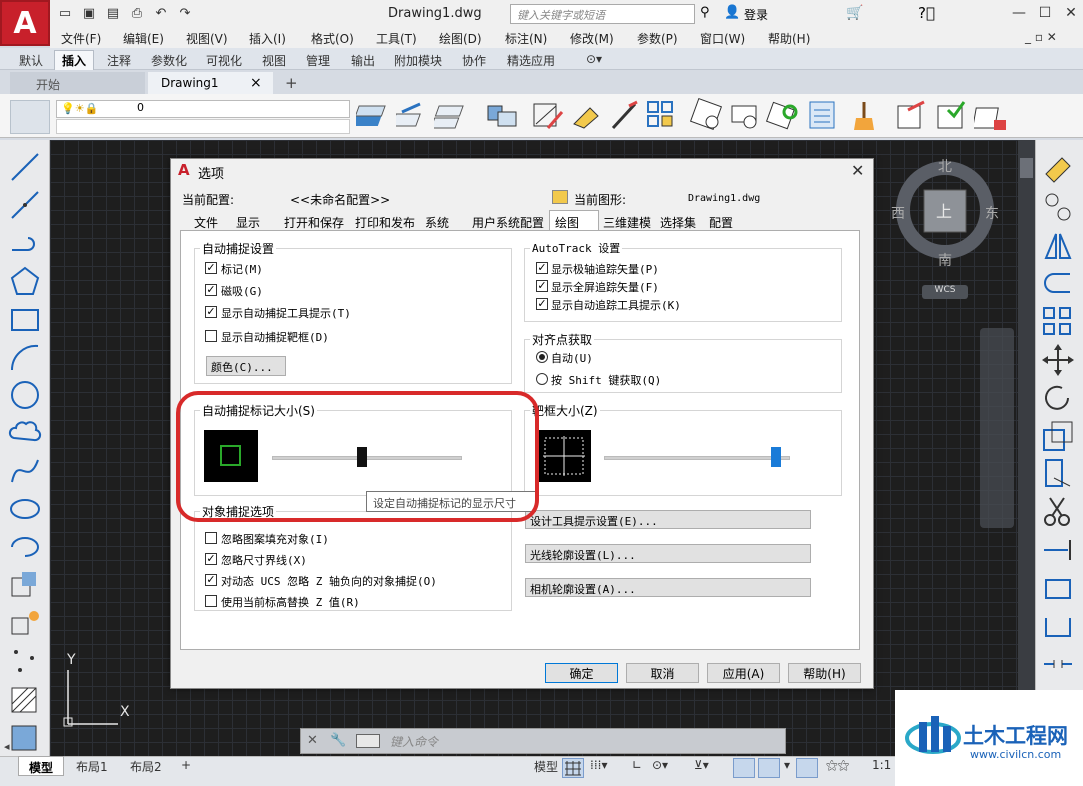  Describe the element at coordinates (657, 38) in the screenshot. I see `menu-parametric: 参数(P)` at that location.